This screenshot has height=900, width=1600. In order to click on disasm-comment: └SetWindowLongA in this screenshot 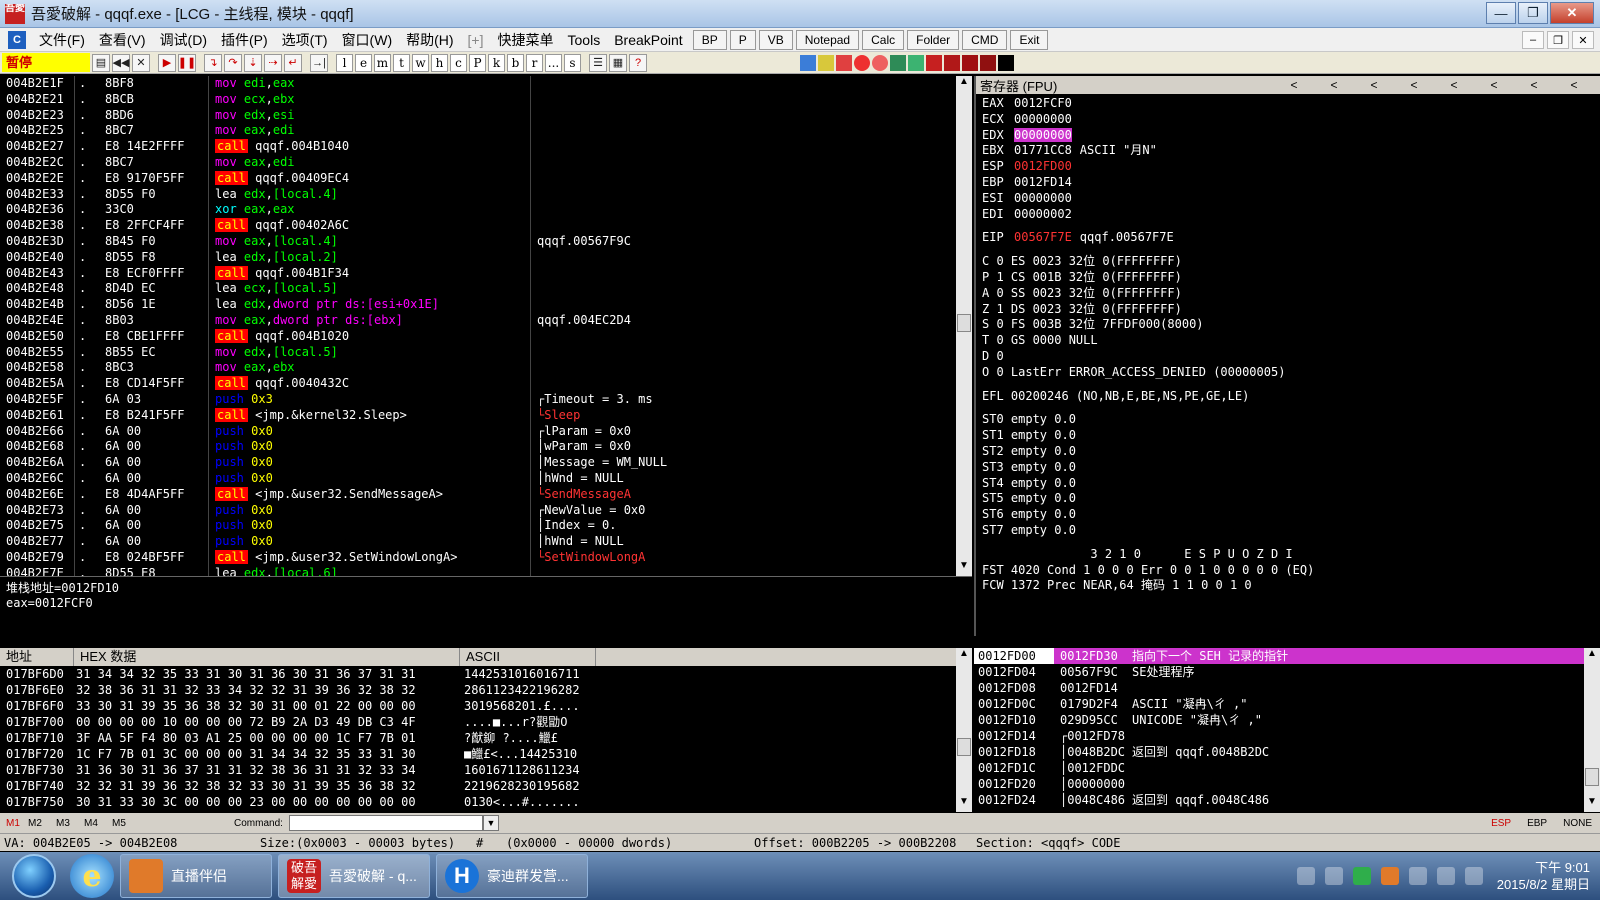, I will do `click(743, 558)`.